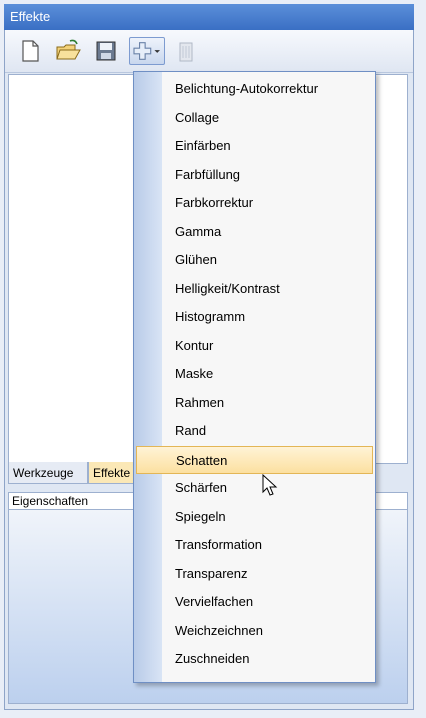 The width and height of the screenshot is (426, 718). Describe the element at coordinates (254, 488) in the screenshot. I see `menu-item: Schärfen` at that location.